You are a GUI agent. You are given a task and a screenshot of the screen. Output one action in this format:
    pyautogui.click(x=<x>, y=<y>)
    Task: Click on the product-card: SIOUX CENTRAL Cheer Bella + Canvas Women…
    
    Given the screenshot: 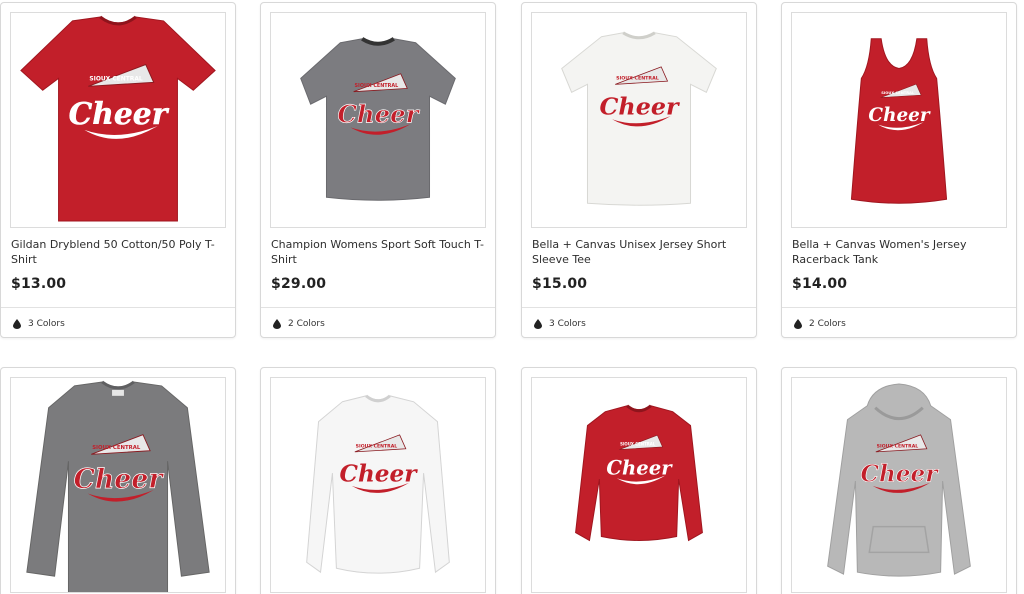 What is the action you would take?
    pyautogui.click(x=899, y=170)
    